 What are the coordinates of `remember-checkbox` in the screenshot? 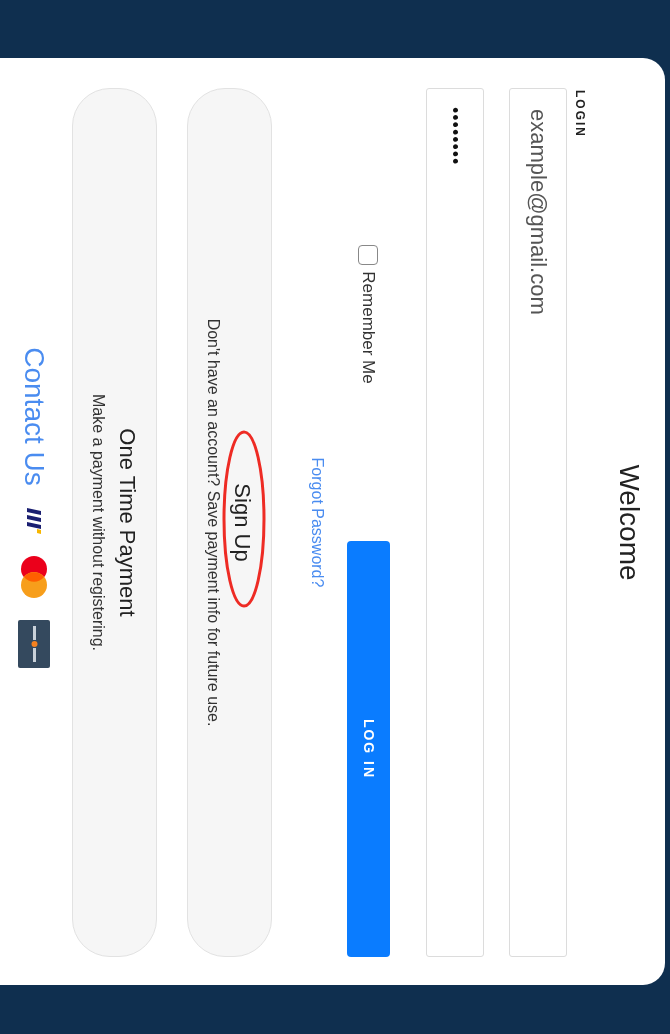 It's located at (368, 255).